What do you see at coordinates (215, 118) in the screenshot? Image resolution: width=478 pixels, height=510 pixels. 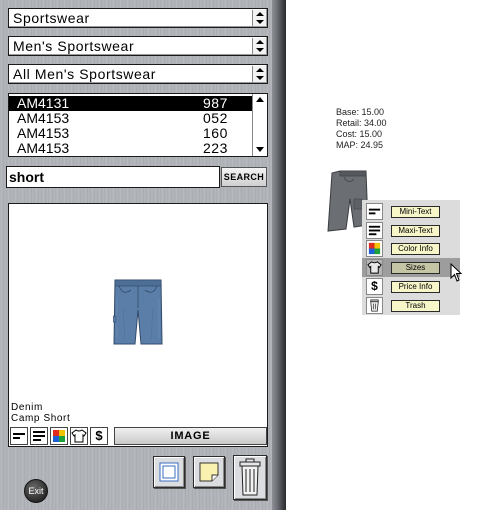 I see `color-number: 052` at bounding box center [215, 118].